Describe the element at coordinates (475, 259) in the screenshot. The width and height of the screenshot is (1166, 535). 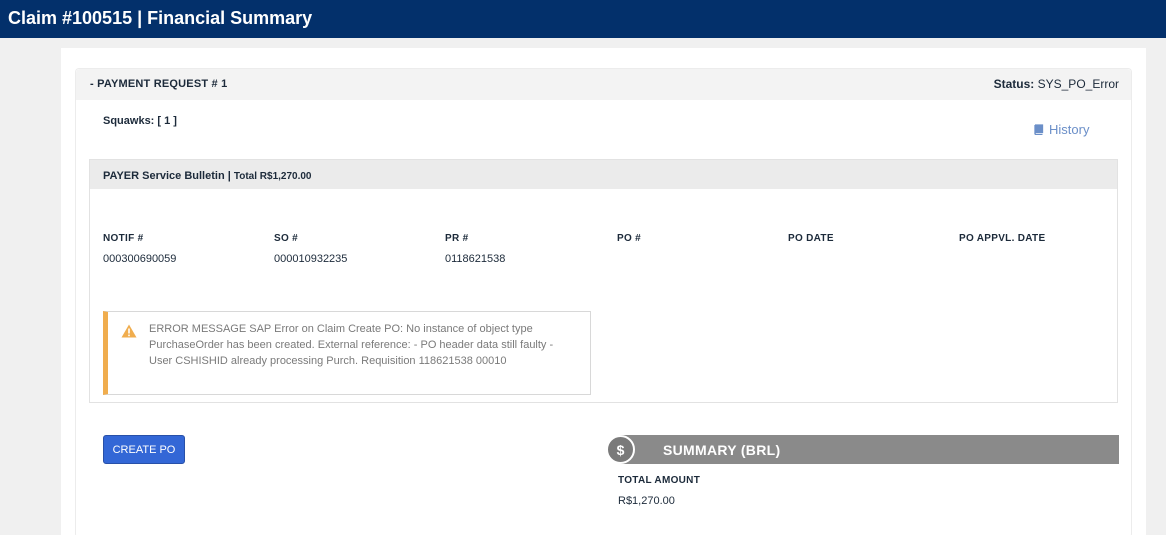
I see `pr-value: 0118621538` at that location.